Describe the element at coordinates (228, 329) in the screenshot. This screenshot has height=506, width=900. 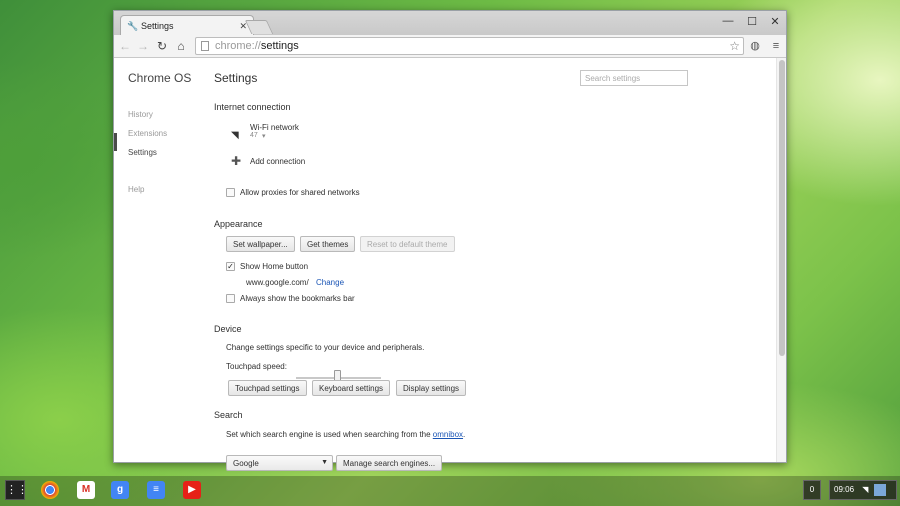
I see `device-heading: Device` at that location.